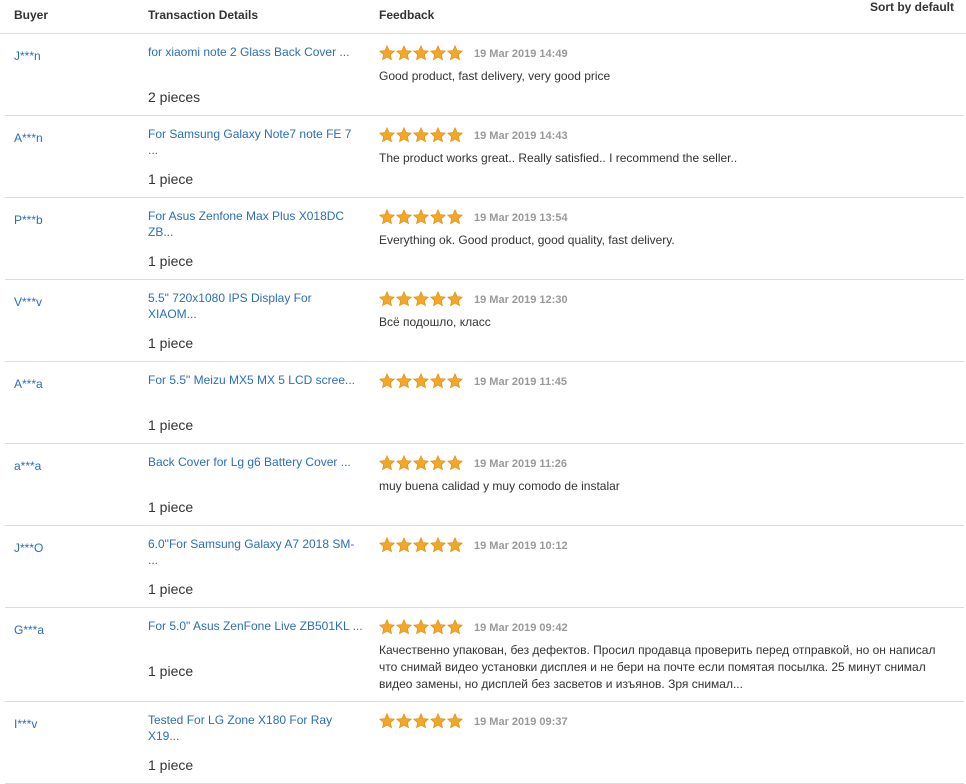 This screenshot has height=784, width=966. Describe the element at coordinates (28, 220) in the screenshot. I see `buyer-name-link: P***b` at that location.